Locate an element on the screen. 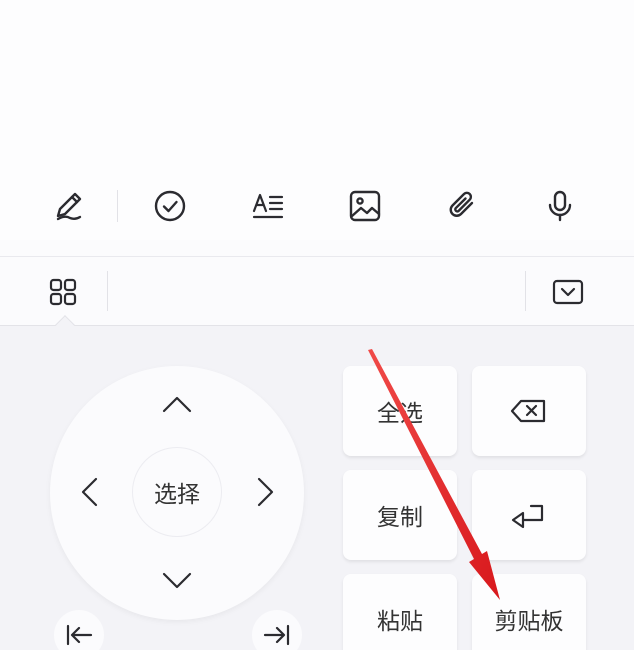 This screenshot has height=650, width=634. select-button: 选择 is located at coordinates (177, 492).